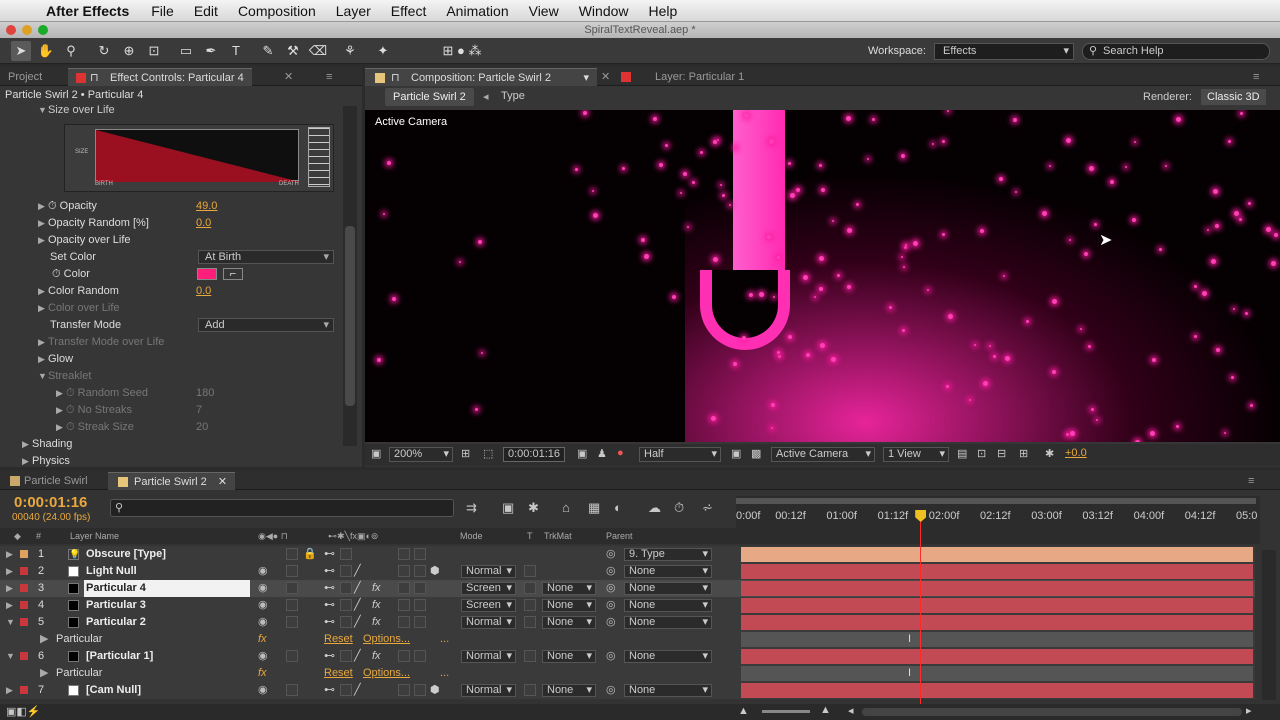 This screenshot has height=720, width=1280. Describe the element at coordinates (703, 77) in the screenshot. I see `tab-layer: Layer: Particular 1` at that location.